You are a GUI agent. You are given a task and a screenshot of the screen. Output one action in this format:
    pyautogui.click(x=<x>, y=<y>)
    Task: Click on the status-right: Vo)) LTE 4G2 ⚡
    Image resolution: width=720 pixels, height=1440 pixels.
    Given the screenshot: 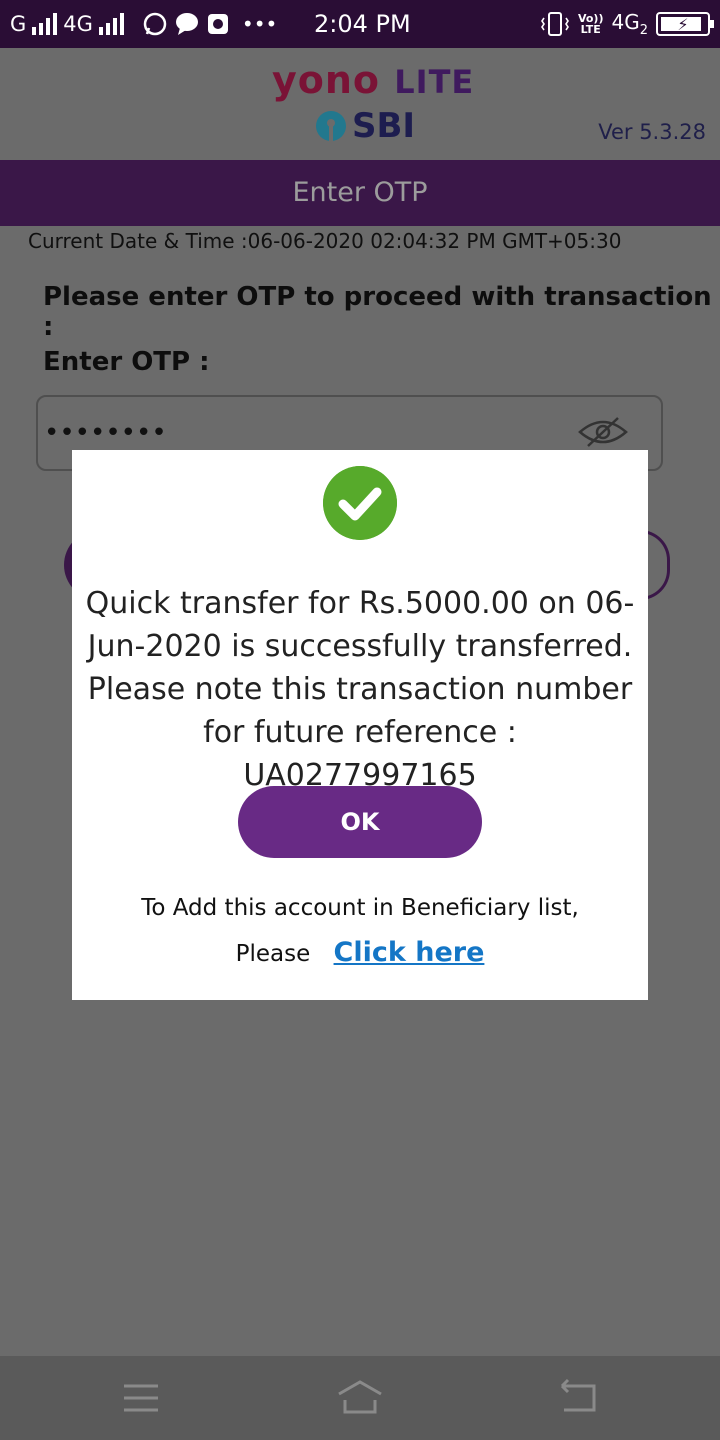 What is the action you would take?
    pyautogui.click(x=627, y=24)
    